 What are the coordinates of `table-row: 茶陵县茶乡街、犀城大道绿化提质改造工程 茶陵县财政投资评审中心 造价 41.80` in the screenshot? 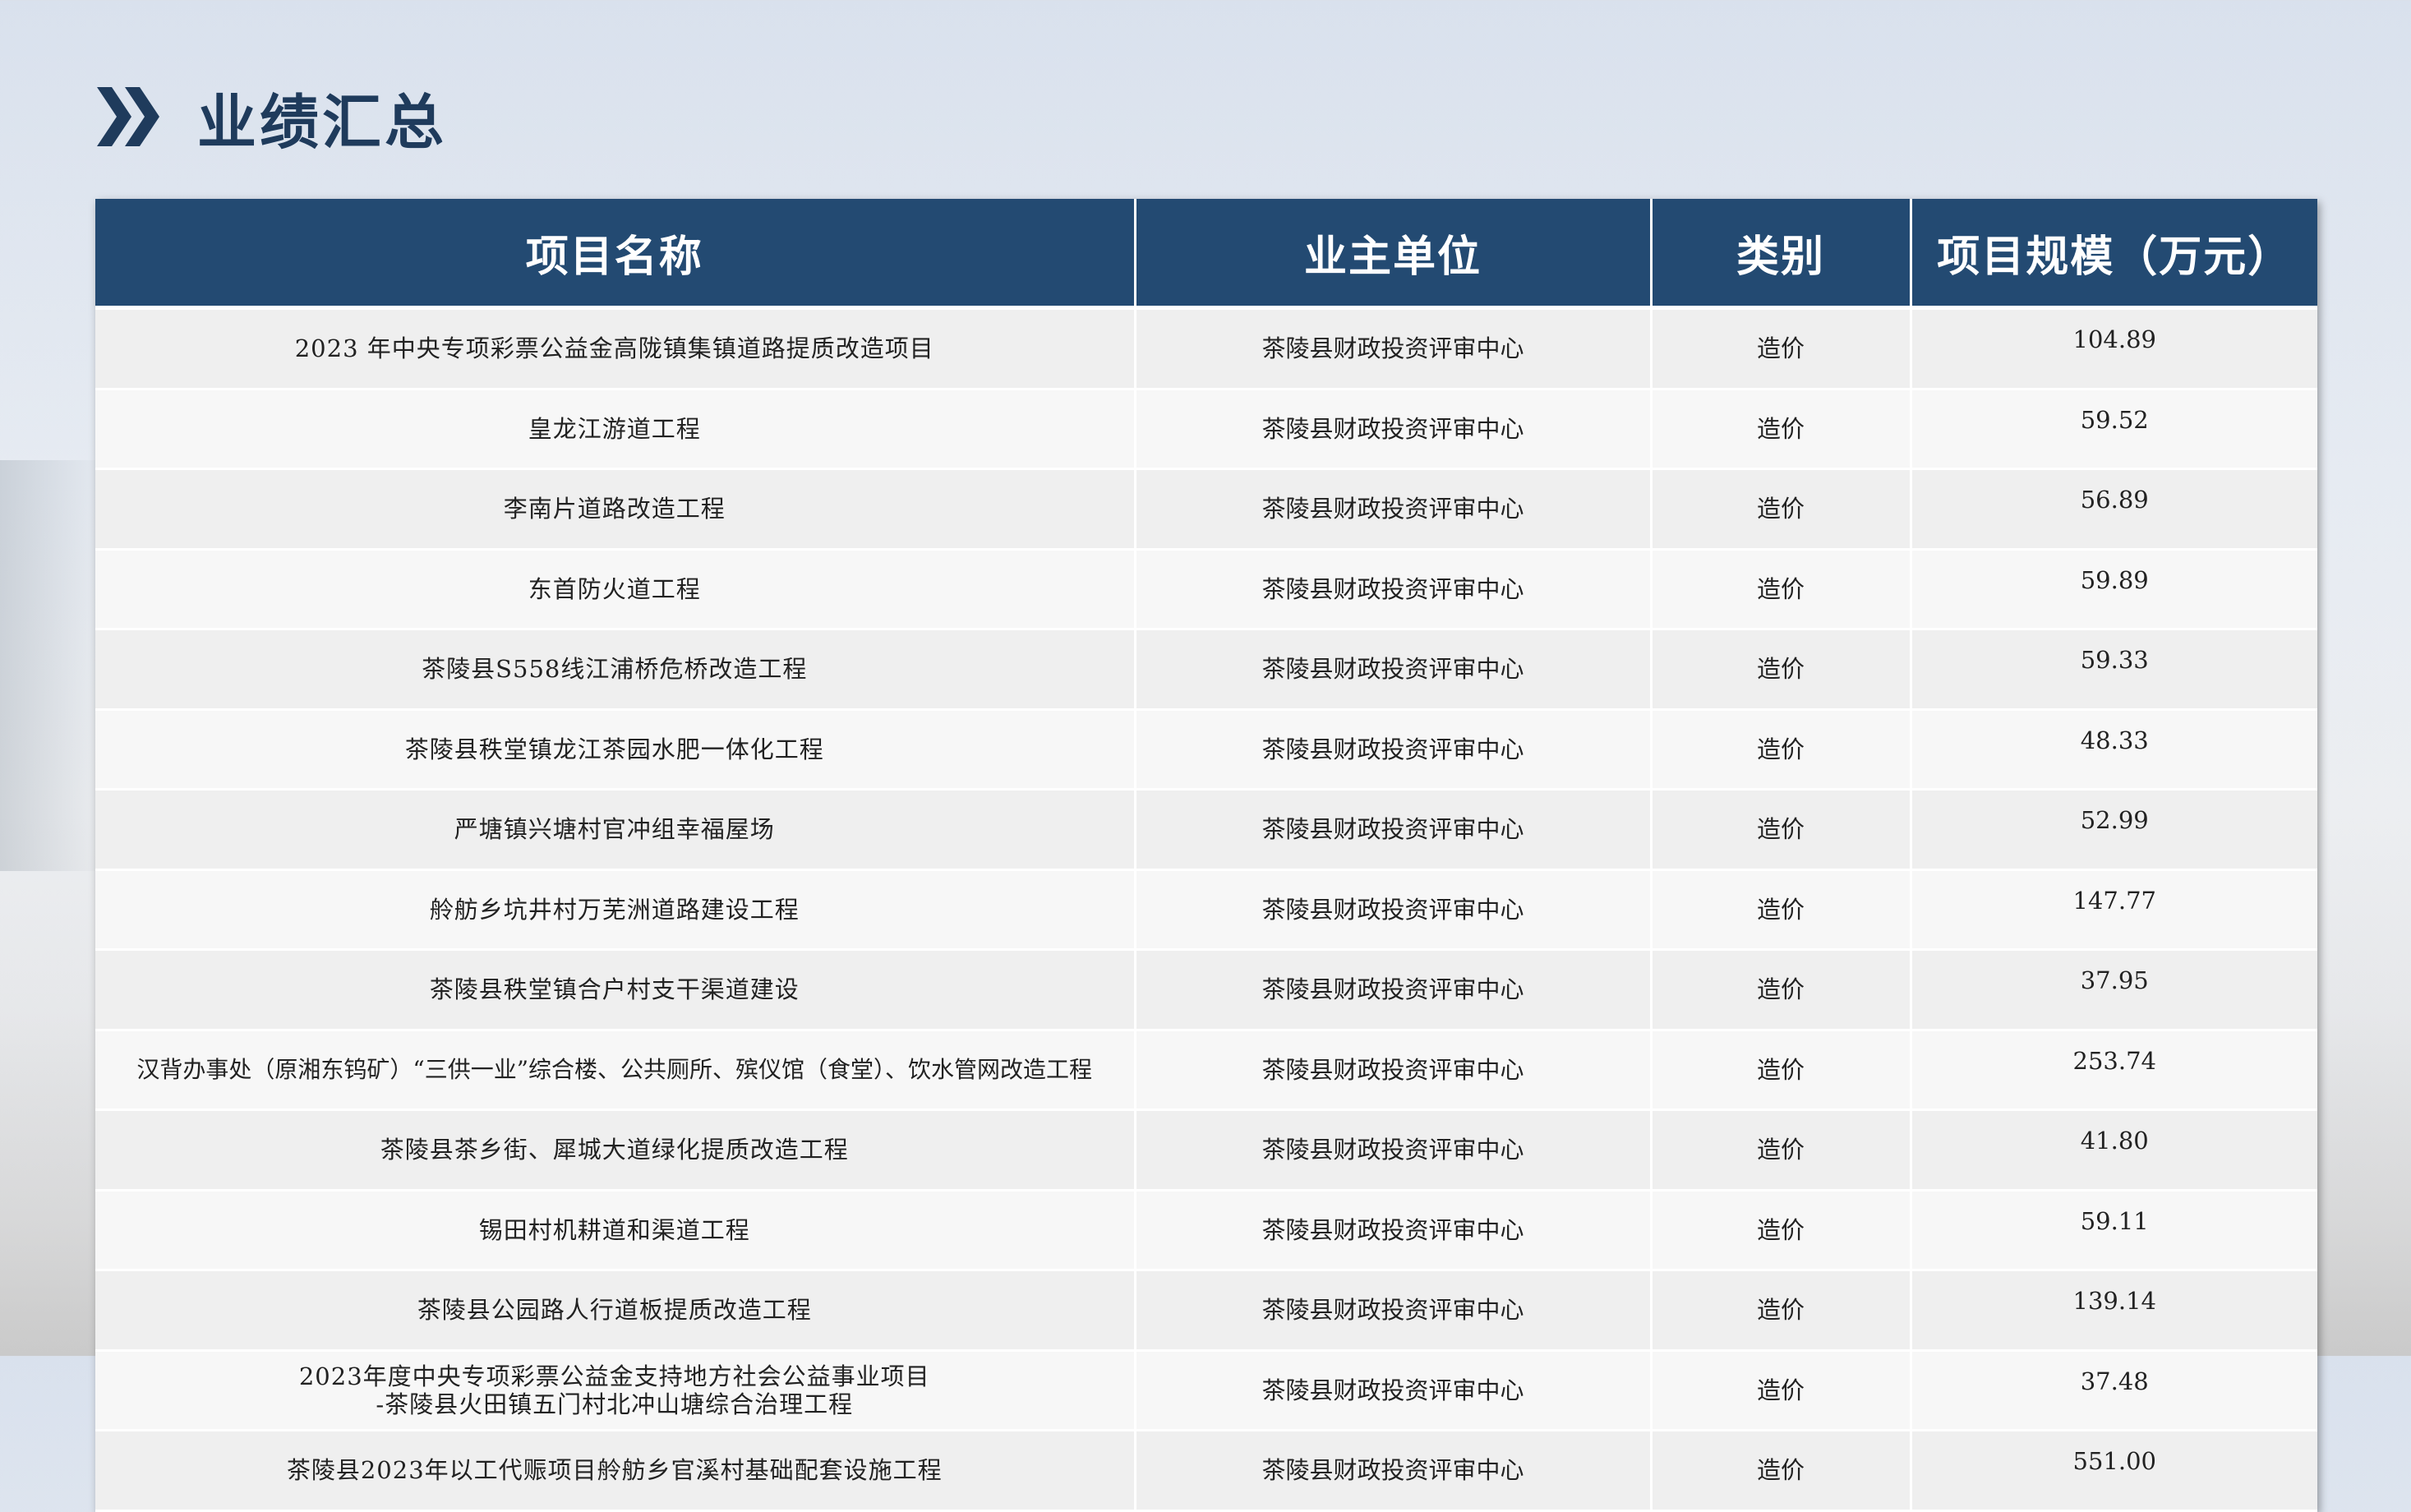 It's located at (1206, 1150).